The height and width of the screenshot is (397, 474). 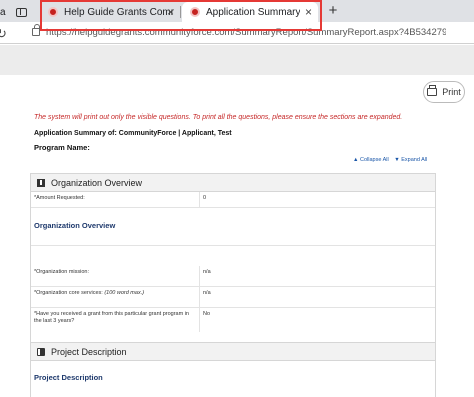 What do you see at coordinates (89, 351) in the screenshot?
I see `section-title: Project Description` at bounding box center [89, 351].